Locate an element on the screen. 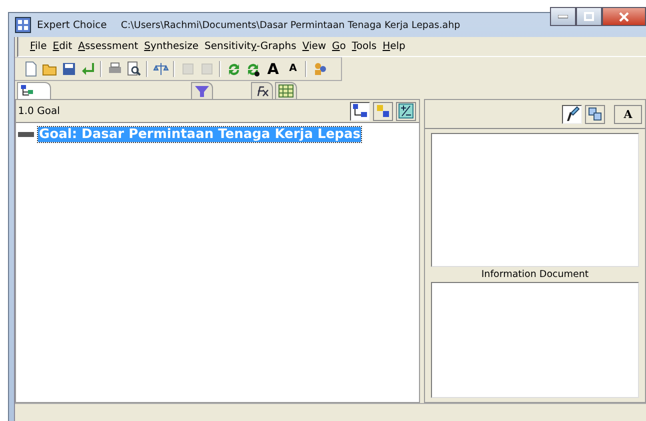  menu-item: Assessment is located at coordinates (108, 46).